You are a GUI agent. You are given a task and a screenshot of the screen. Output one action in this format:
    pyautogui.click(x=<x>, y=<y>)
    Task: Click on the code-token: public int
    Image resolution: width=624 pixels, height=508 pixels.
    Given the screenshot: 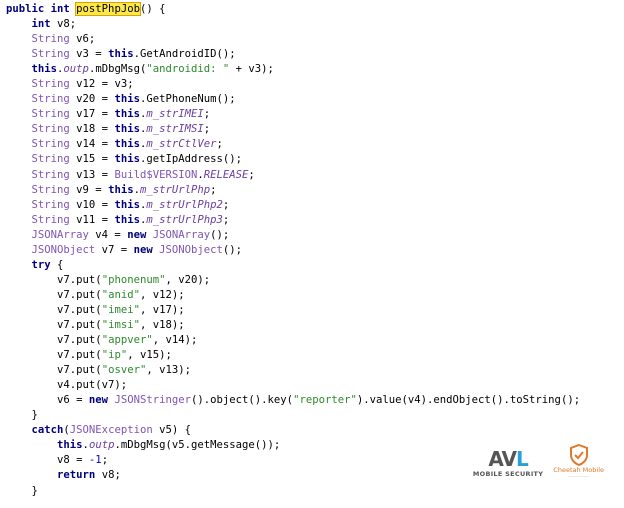 What is the action you would take?
    pyautogui.click(x=41, y=9)
    